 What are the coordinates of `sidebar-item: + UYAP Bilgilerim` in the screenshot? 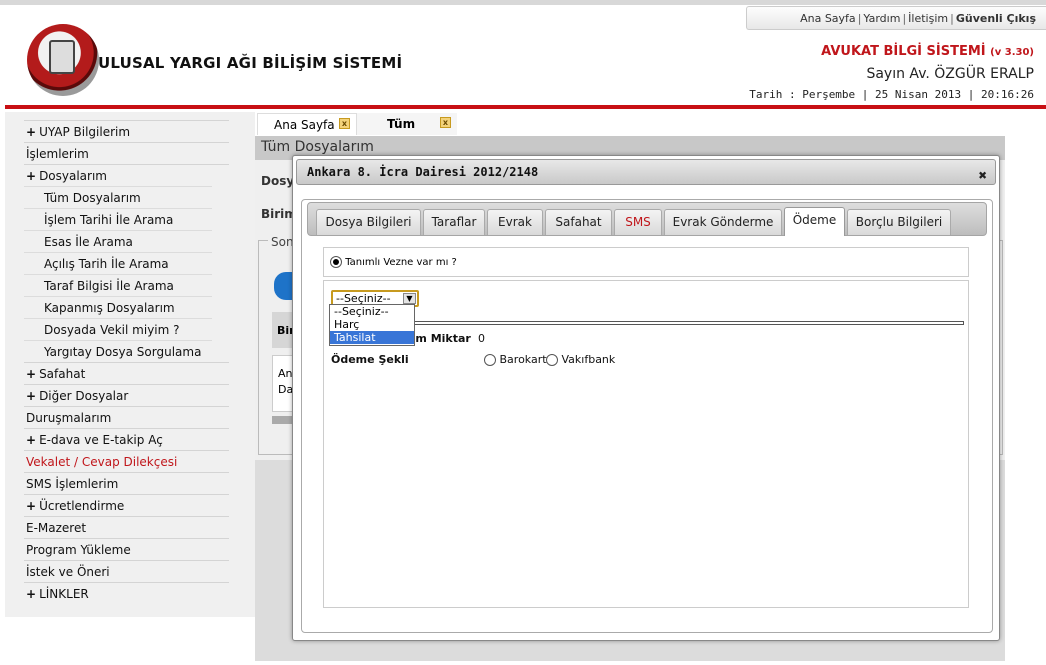 It's located at (126, 131).